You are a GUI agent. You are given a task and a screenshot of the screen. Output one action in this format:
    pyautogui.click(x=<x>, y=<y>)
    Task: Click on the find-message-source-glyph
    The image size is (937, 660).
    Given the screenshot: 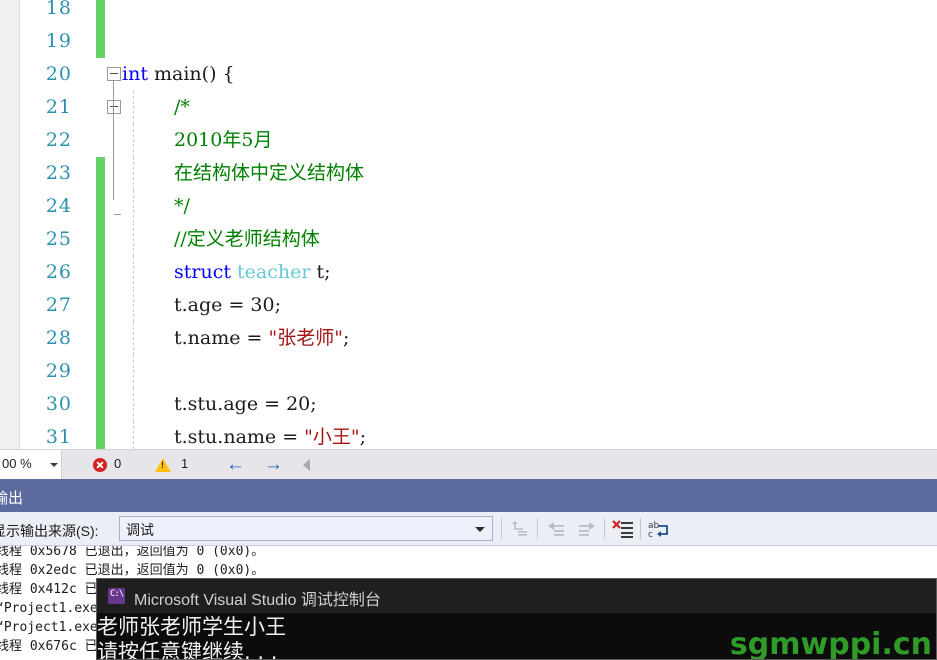 What is the action you would take?
    pyautogui.click(x=519, y=528)
    